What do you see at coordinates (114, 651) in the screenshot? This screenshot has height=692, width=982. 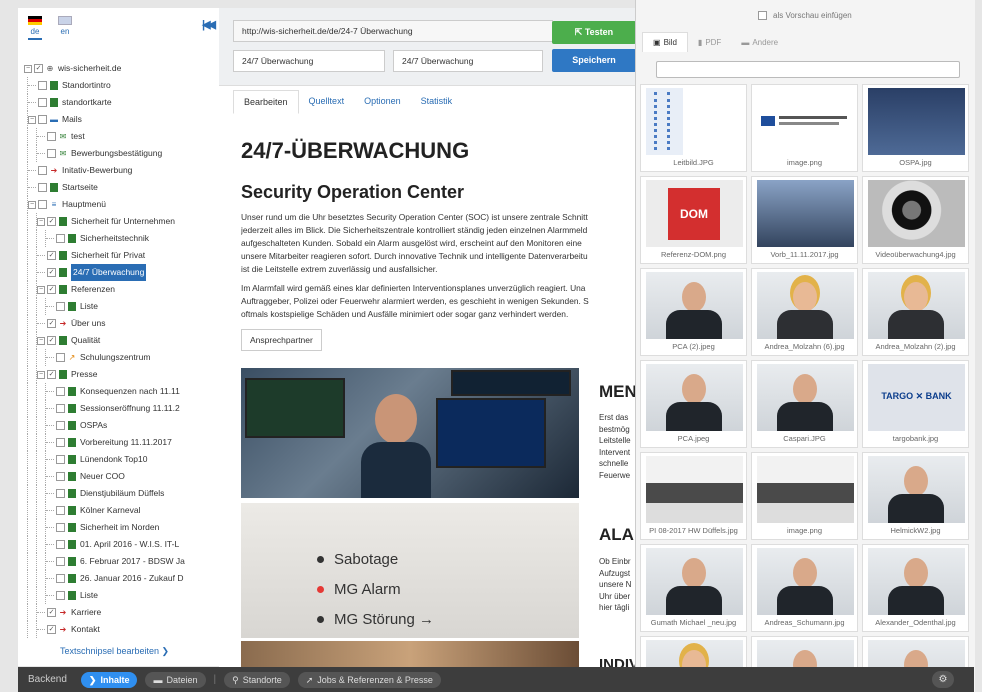 I see `edit-snippets-link: Textschnipsel bearbeiten ❯` at bounding box center [114, 651].